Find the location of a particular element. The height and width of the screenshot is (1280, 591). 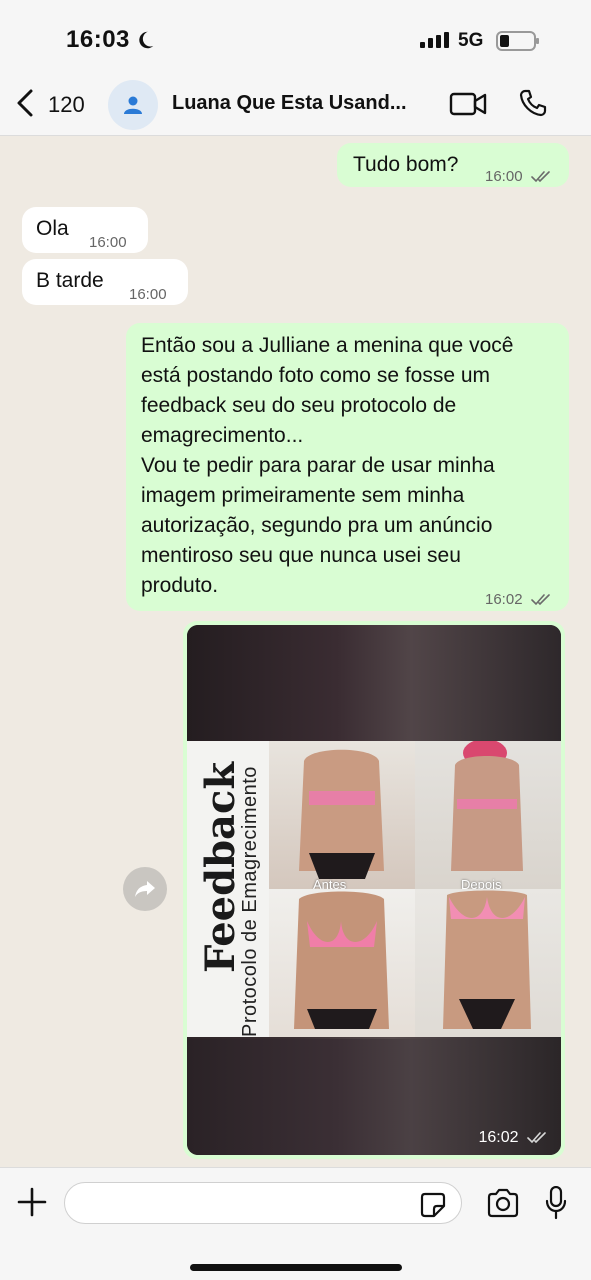

message-incoming: B tarde 16:00 is located at coordinates (105, 282).